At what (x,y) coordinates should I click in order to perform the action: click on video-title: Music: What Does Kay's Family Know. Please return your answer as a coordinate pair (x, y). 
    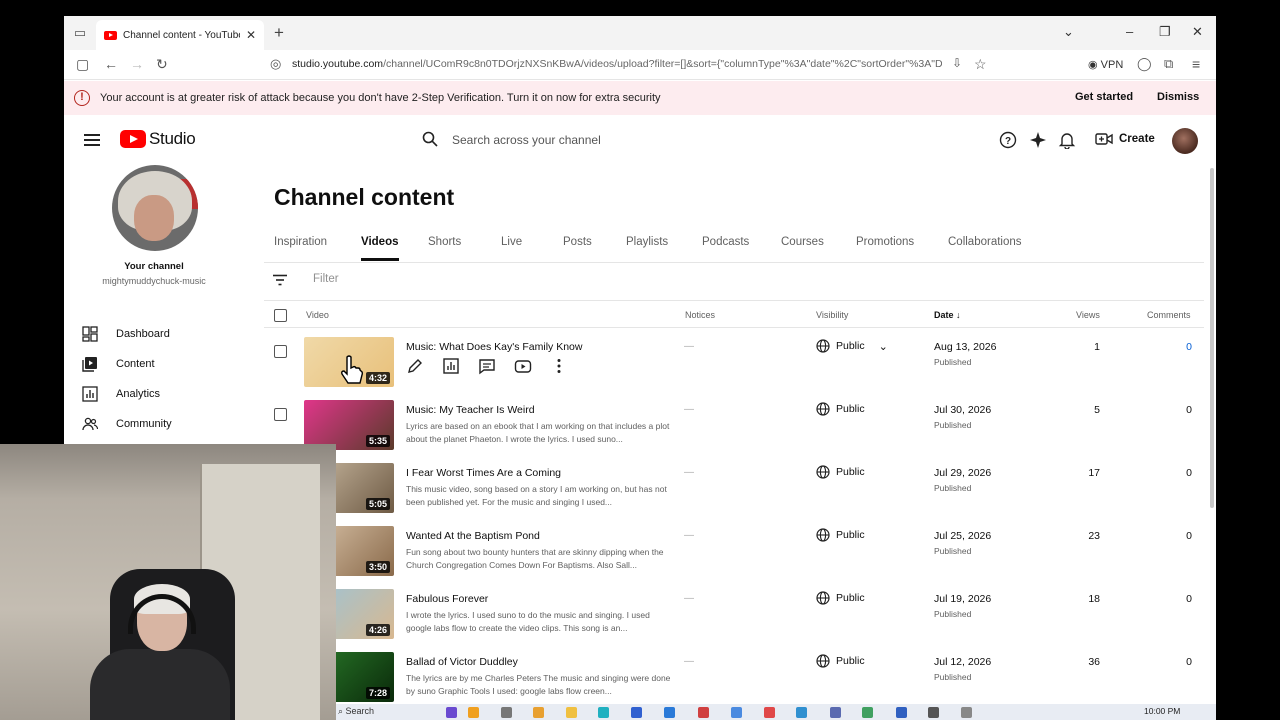
    Looking at the image, I should click on (494, 347).